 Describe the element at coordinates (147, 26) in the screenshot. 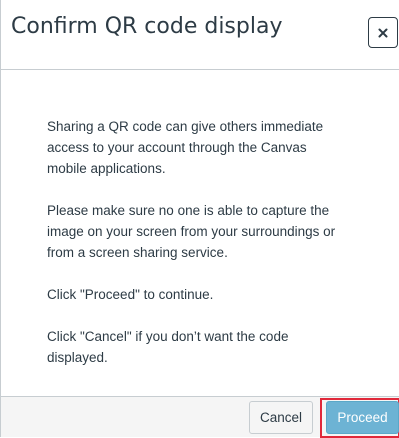

I see `dialog-title: Confirm QR code display` at that location.